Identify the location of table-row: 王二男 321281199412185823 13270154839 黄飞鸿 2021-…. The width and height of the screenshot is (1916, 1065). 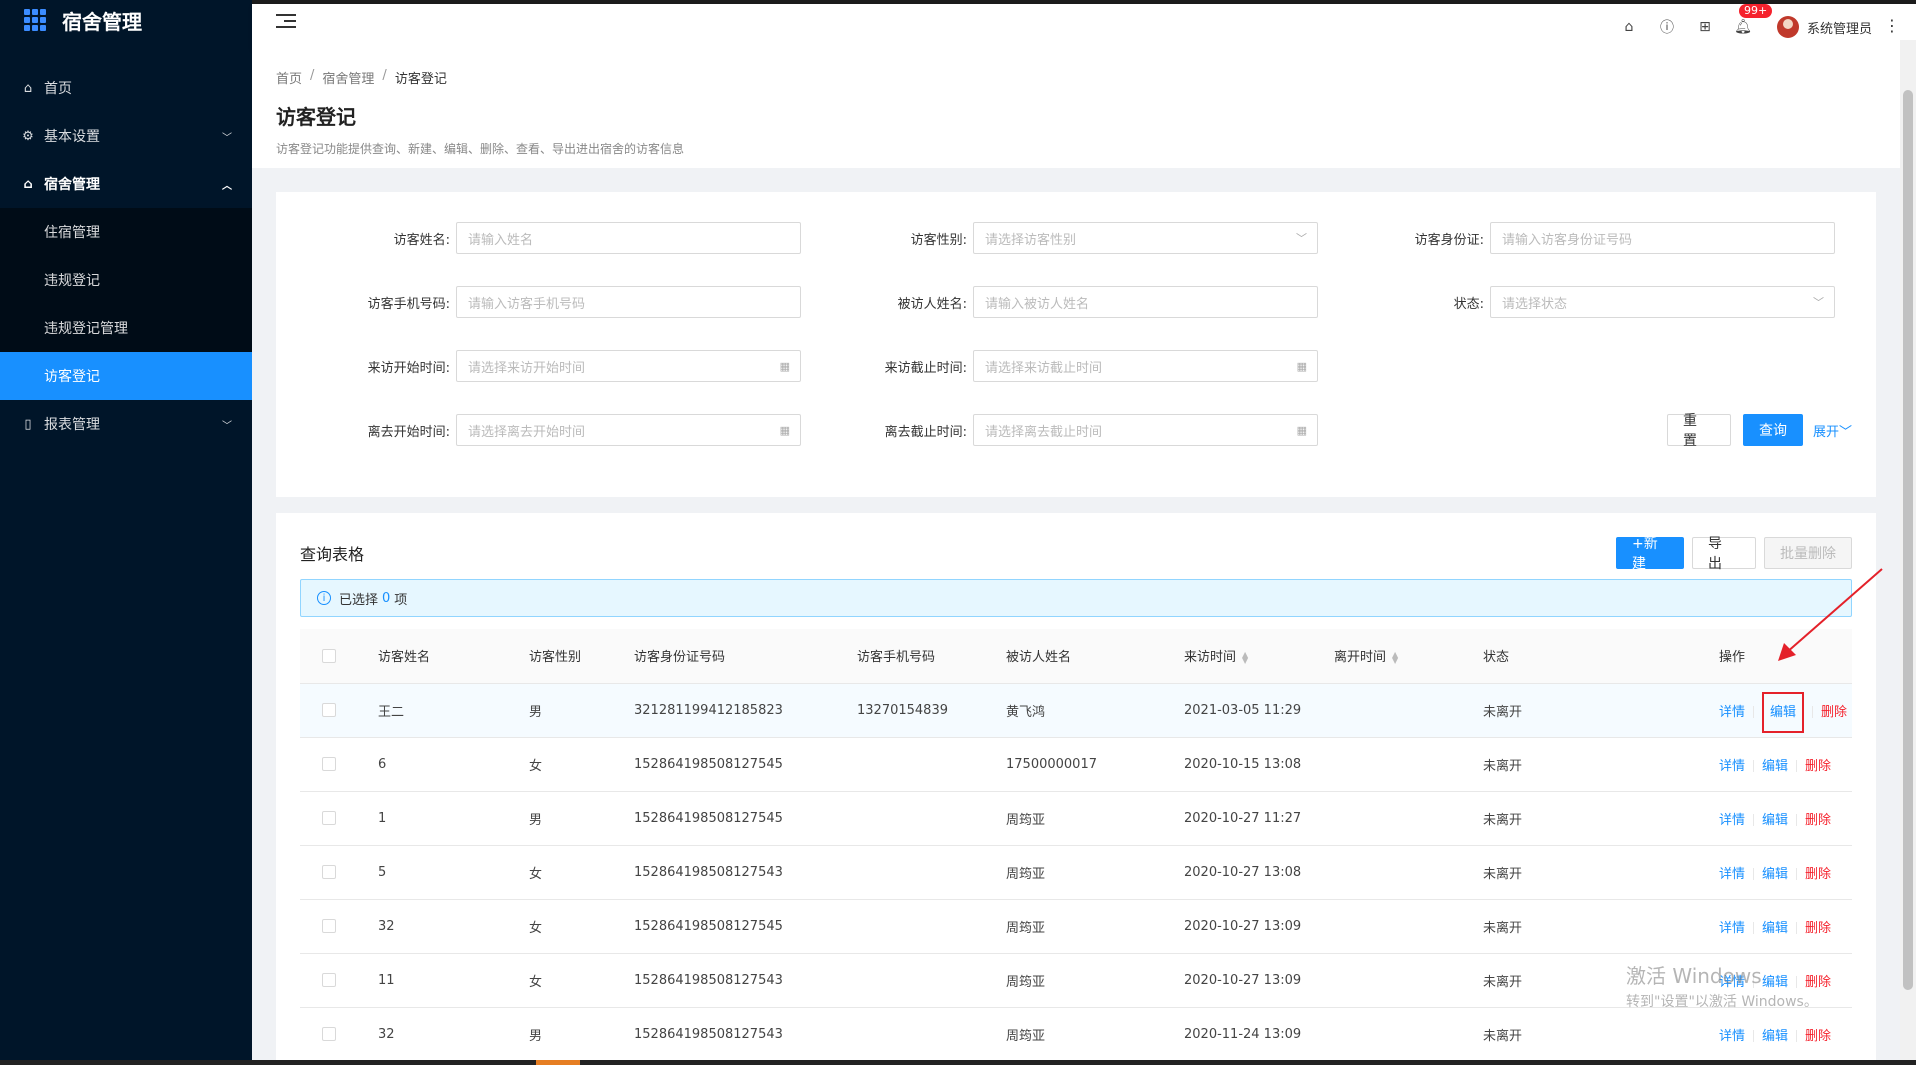
(1076, 710).